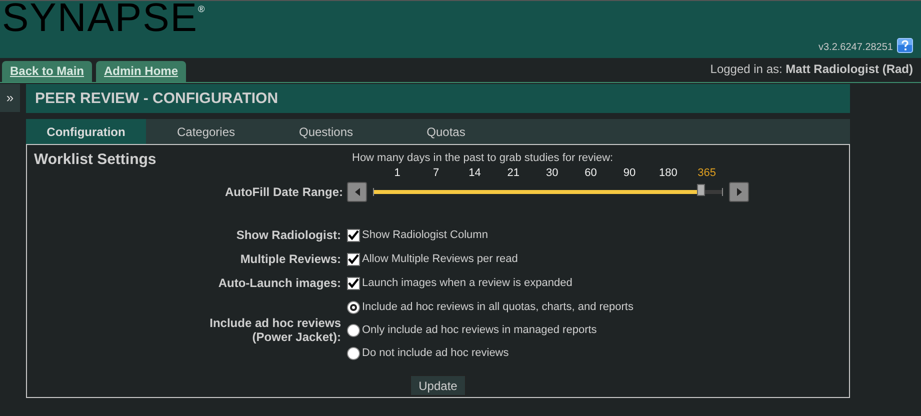 This screenshot has height=416, width=921. Describe the element at coordinates (629, 173) in the screenshot. I see `tick-label: 90` at that location.